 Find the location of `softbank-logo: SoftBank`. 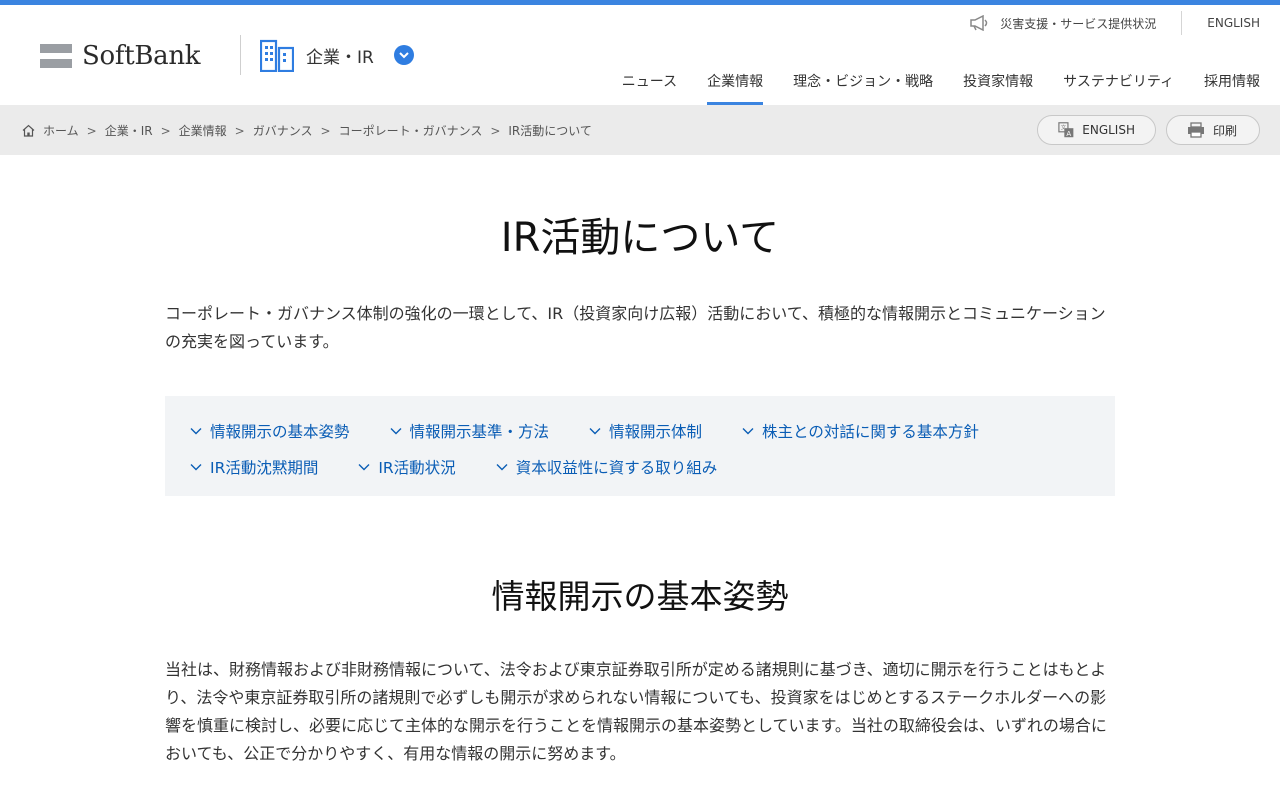

softbank-logo: SoftBank is located at coordinates (120, 56).